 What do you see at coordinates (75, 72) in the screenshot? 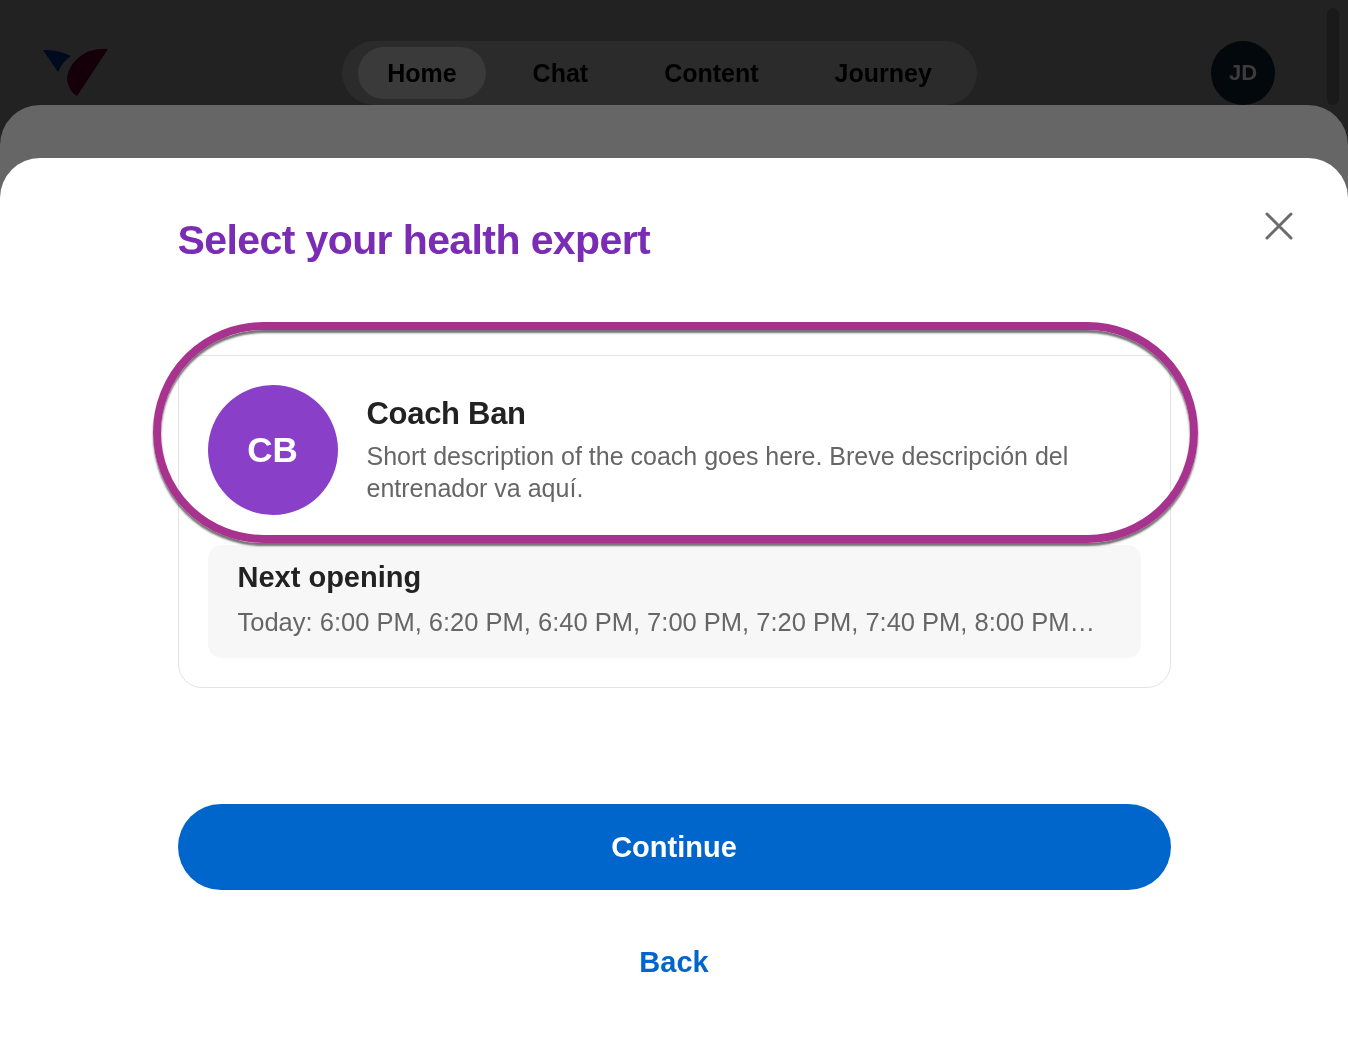
I see `logo-icon` at bounding box center [75, 72].